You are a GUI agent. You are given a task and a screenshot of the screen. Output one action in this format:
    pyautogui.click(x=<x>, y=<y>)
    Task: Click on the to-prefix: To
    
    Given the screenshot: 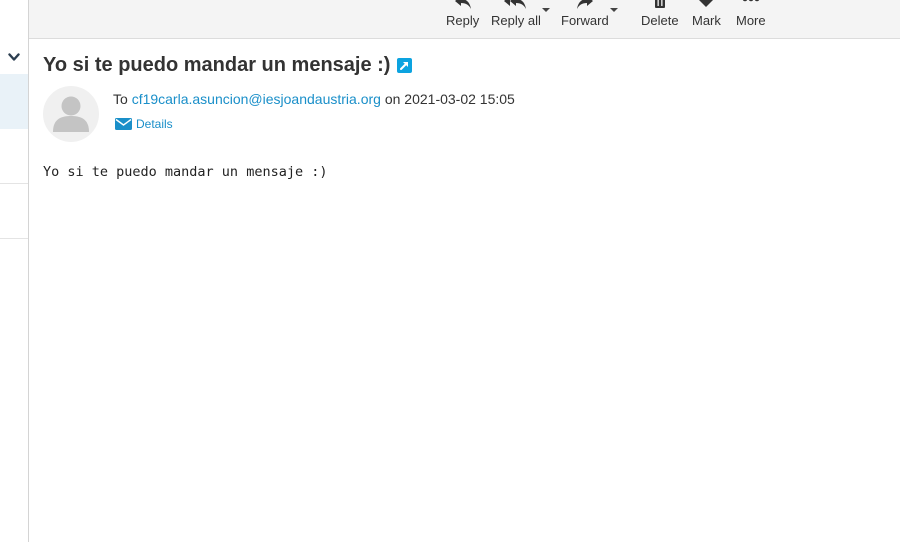 What is the action you would take?
    pyautogui.click(x=120, y=99)
    